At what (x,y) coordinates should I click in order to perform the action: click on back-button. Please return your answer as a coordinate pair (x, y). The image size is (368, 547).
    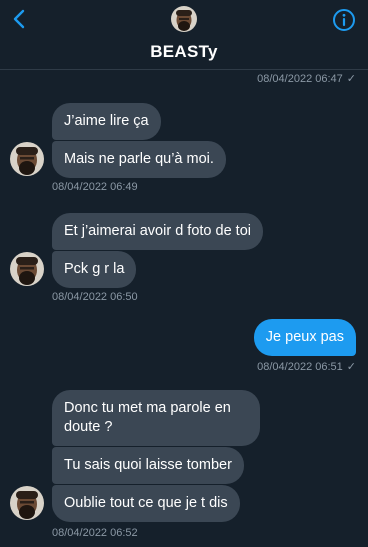
    Looking at the image, I should click on (19, 19).